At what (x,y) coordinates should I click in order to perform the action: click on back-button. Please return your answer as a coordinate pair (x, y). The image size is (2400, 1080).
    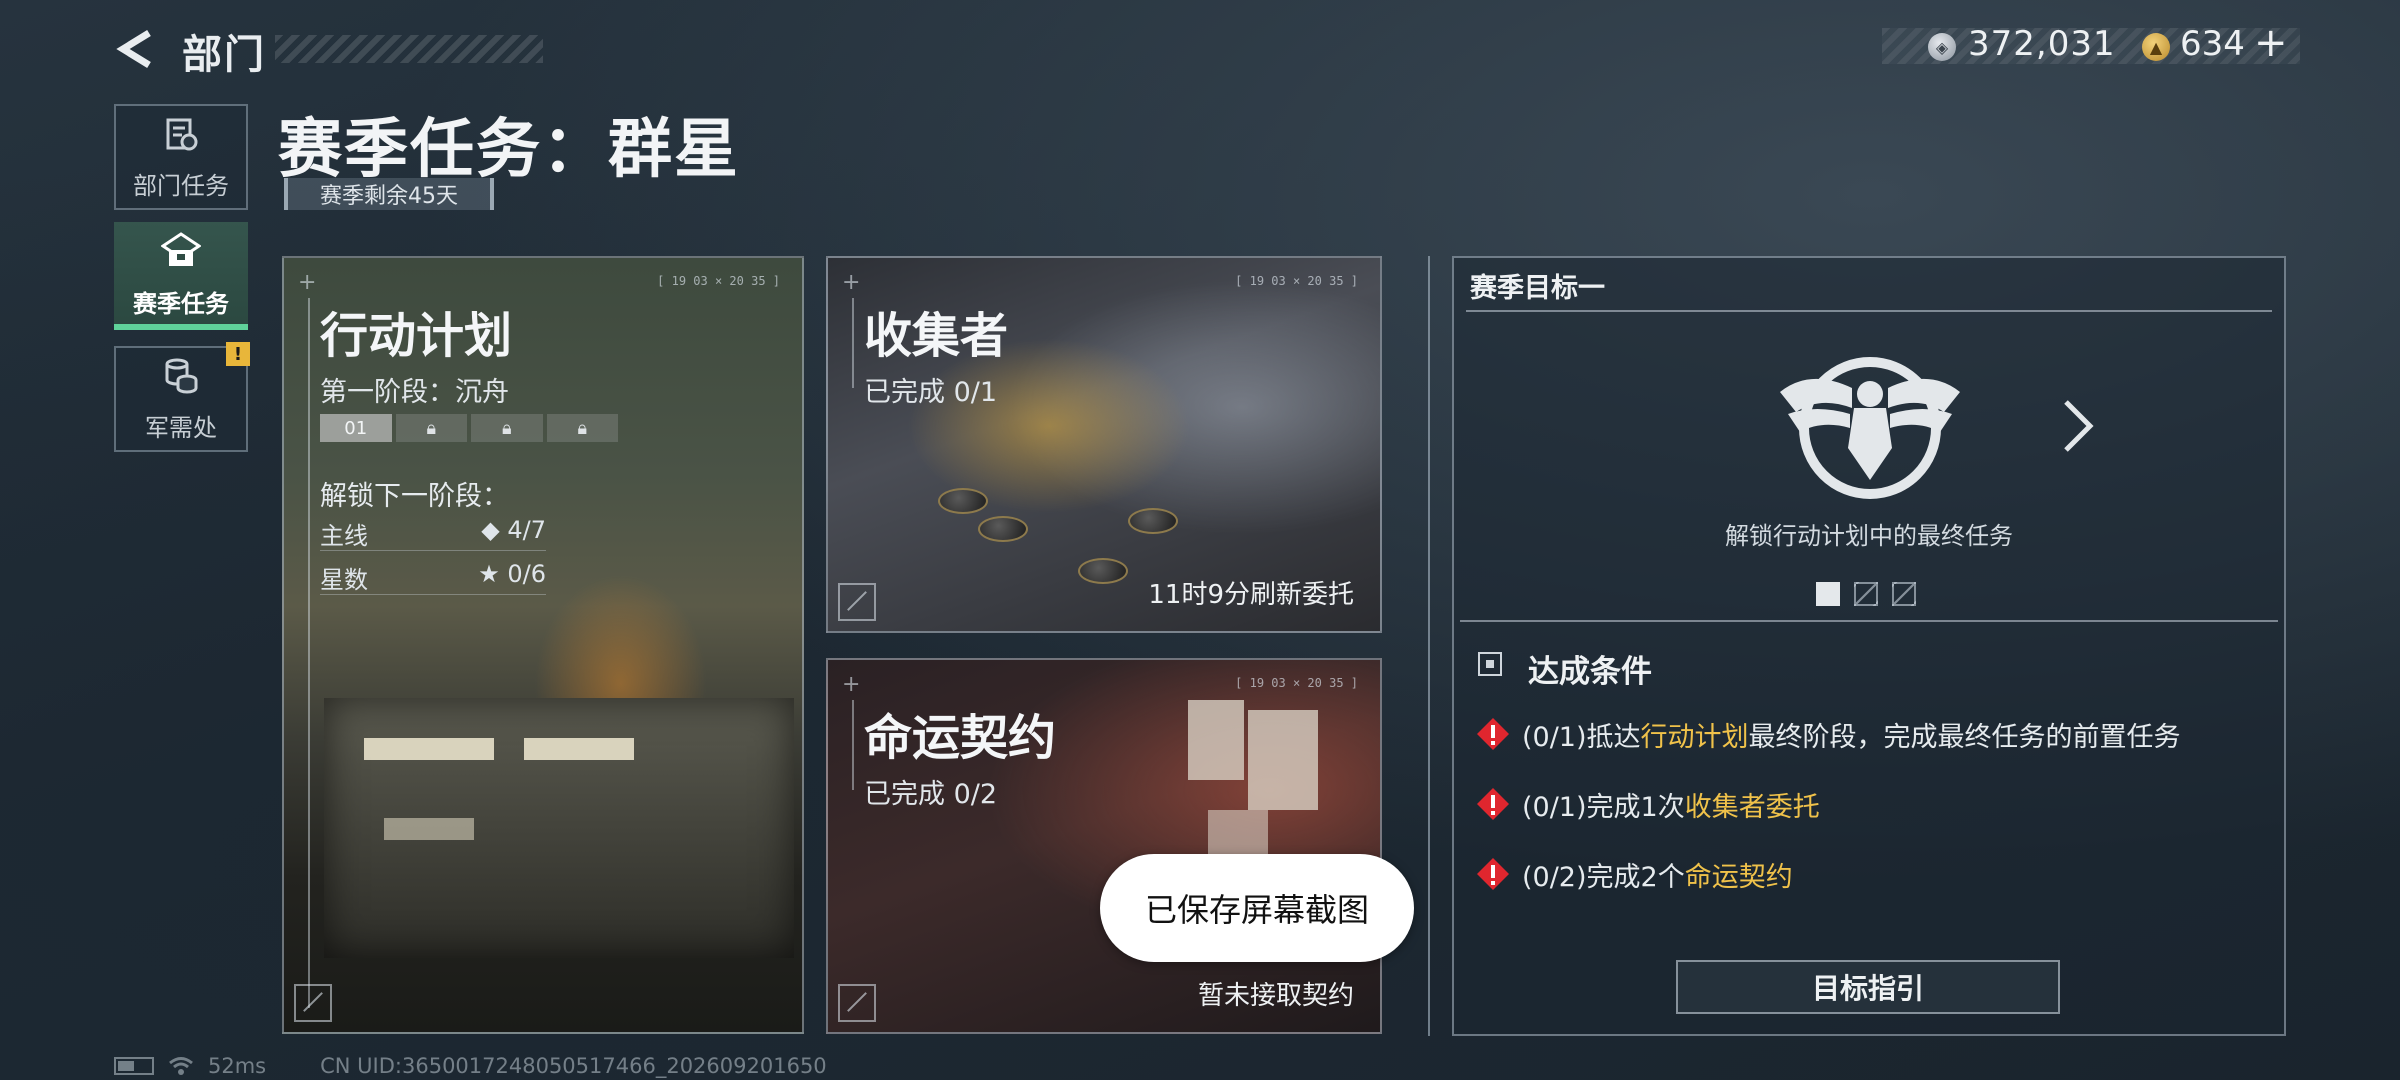
    Looking at the image, I should click on (135, 49).